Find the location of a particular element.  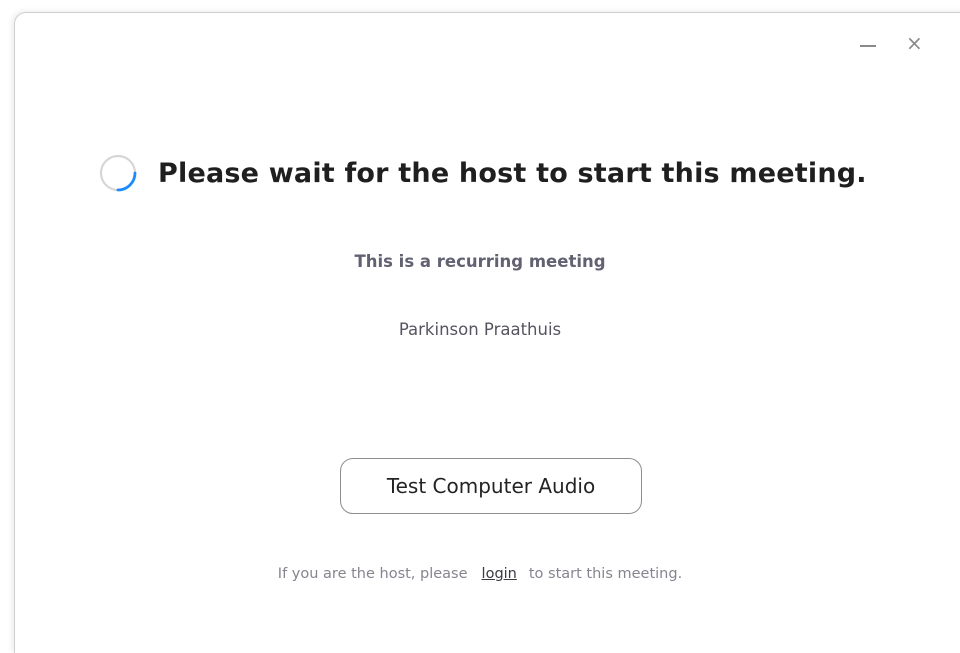

minimize-icon is located at coordinates (868, 46).